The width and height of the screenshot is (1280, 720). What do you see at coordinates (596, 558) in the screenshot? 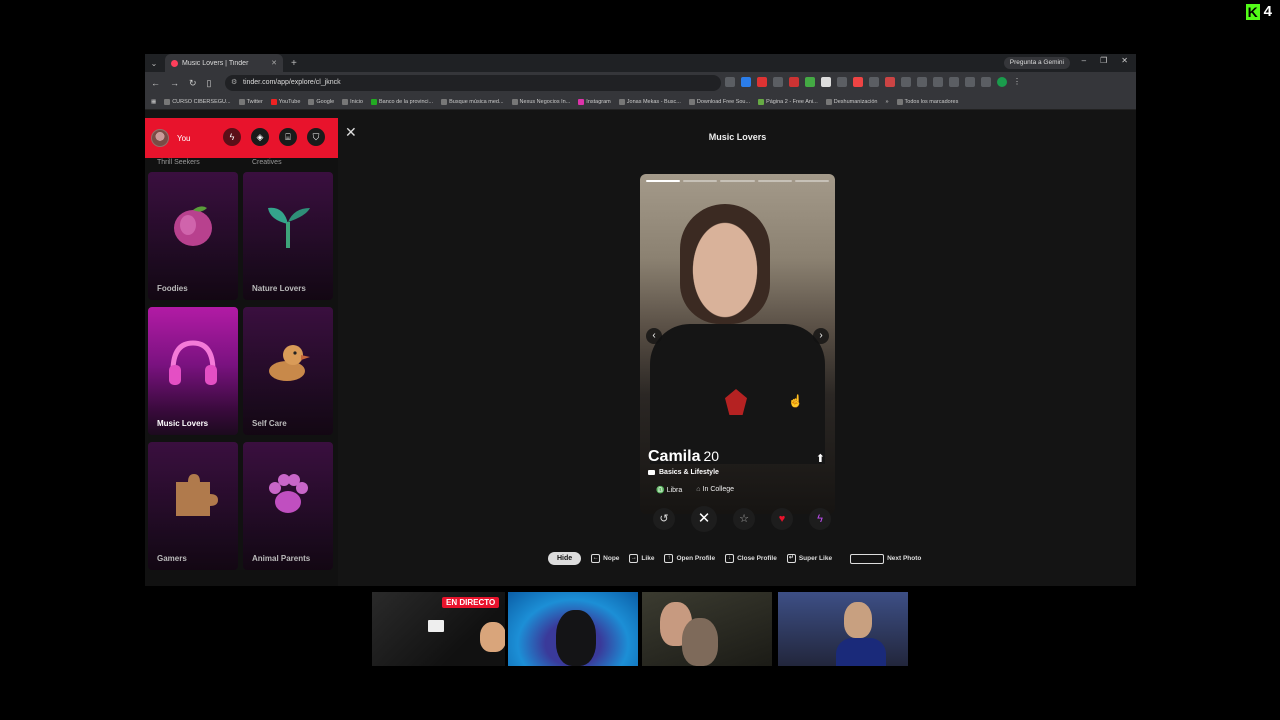
I see `left-arrow-key-icon: ←` at bounding box center [596, 558].